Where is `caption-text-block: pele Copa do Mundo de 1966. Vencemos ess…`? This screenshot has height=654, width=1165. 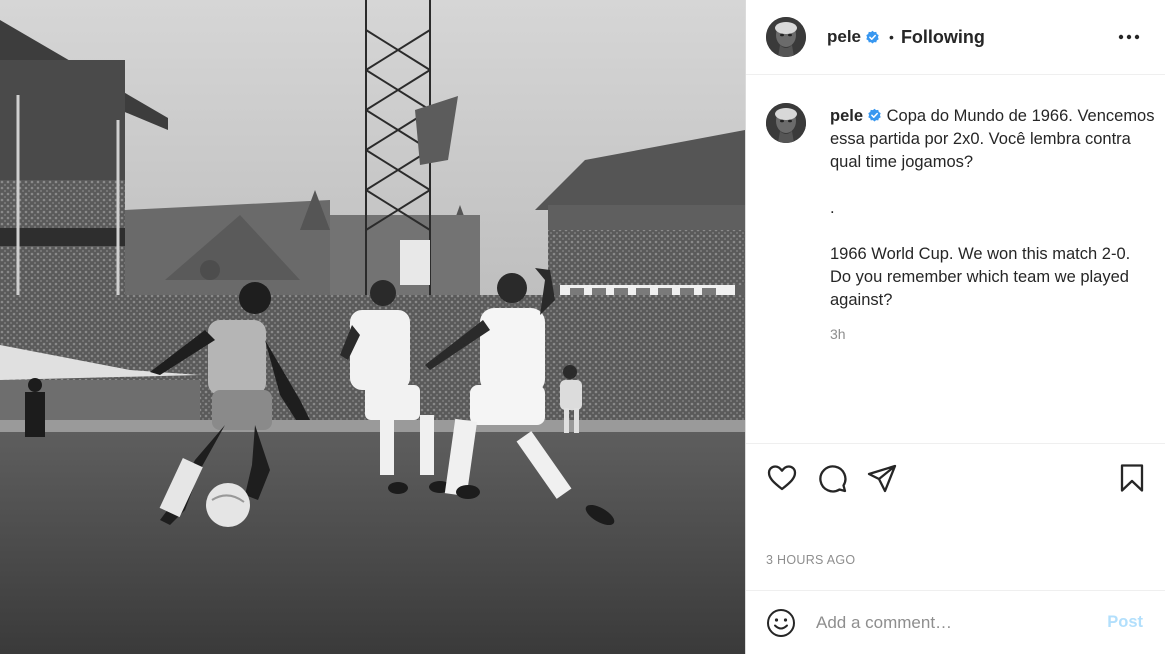
caption-text-block: pele Copa do Mundo de 1966. Vencemos ess… is located at coordinates (992, 208).